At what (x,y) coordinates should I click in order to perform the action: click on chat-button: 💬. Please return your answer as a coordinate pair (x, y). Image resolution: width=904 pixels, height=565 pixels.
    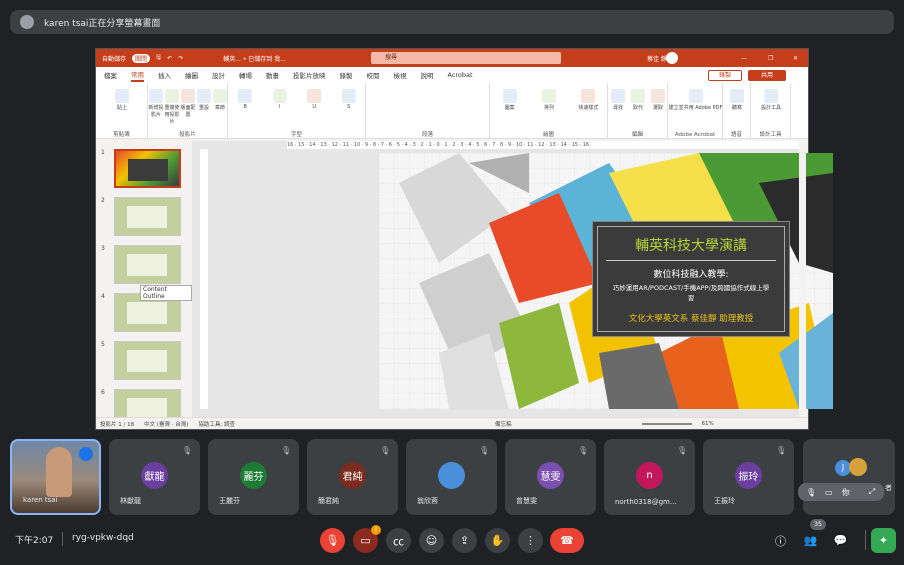
    Looking at the image, I should click on (840, 540).